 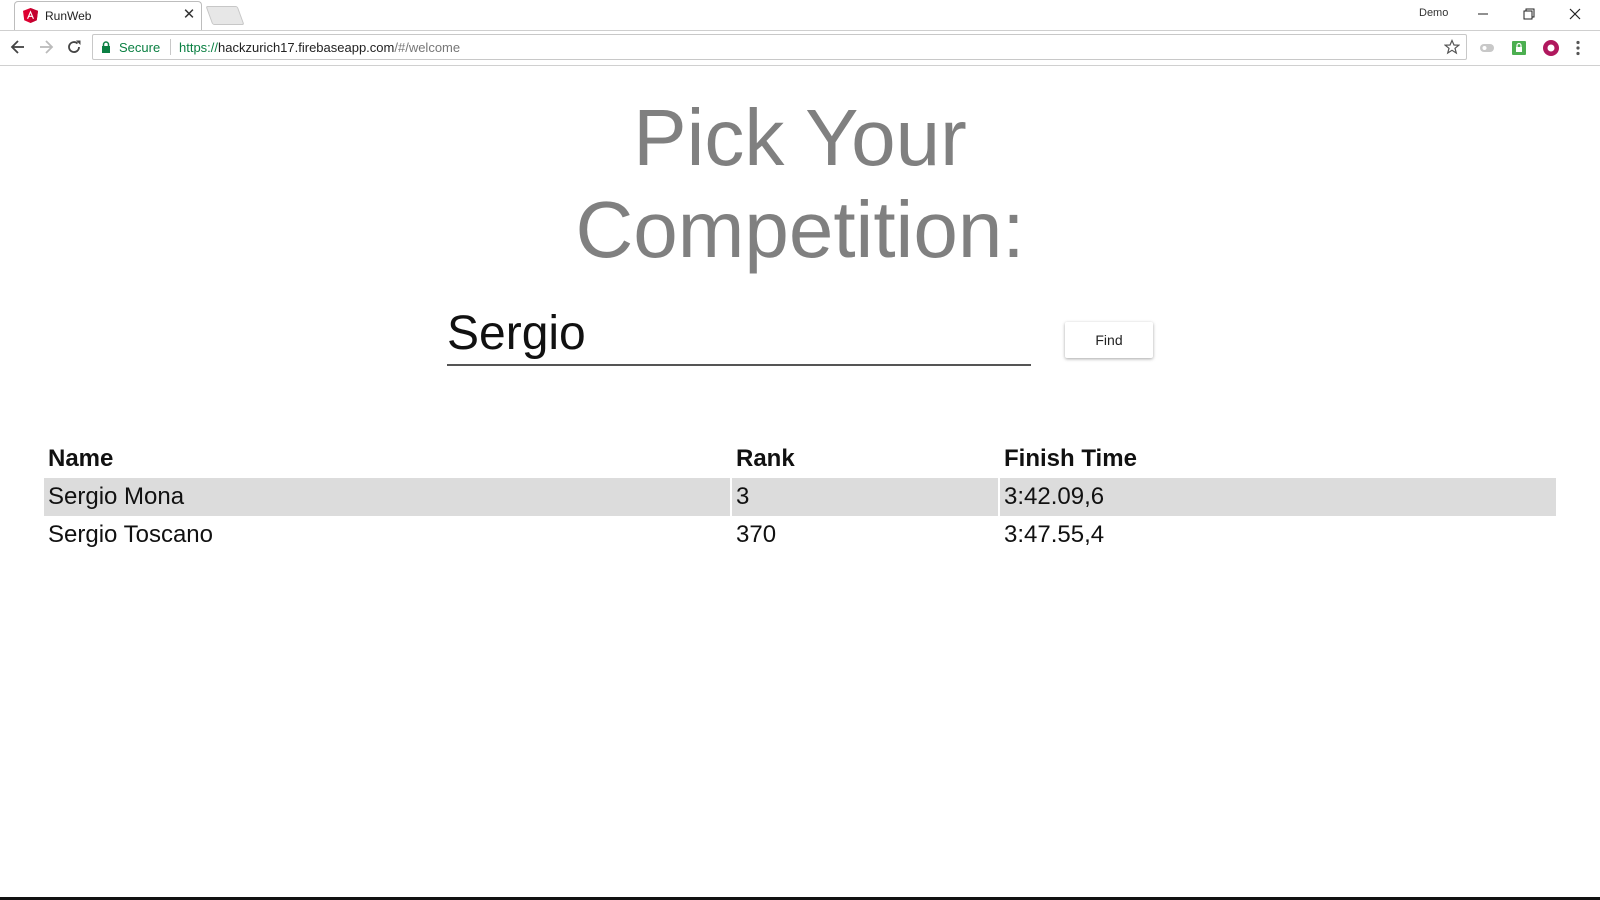 What do you see at coordinates (130, 534) in the screenshot?
I see `cell-name: Sergio Toscano` at bounding box center [130, 534].